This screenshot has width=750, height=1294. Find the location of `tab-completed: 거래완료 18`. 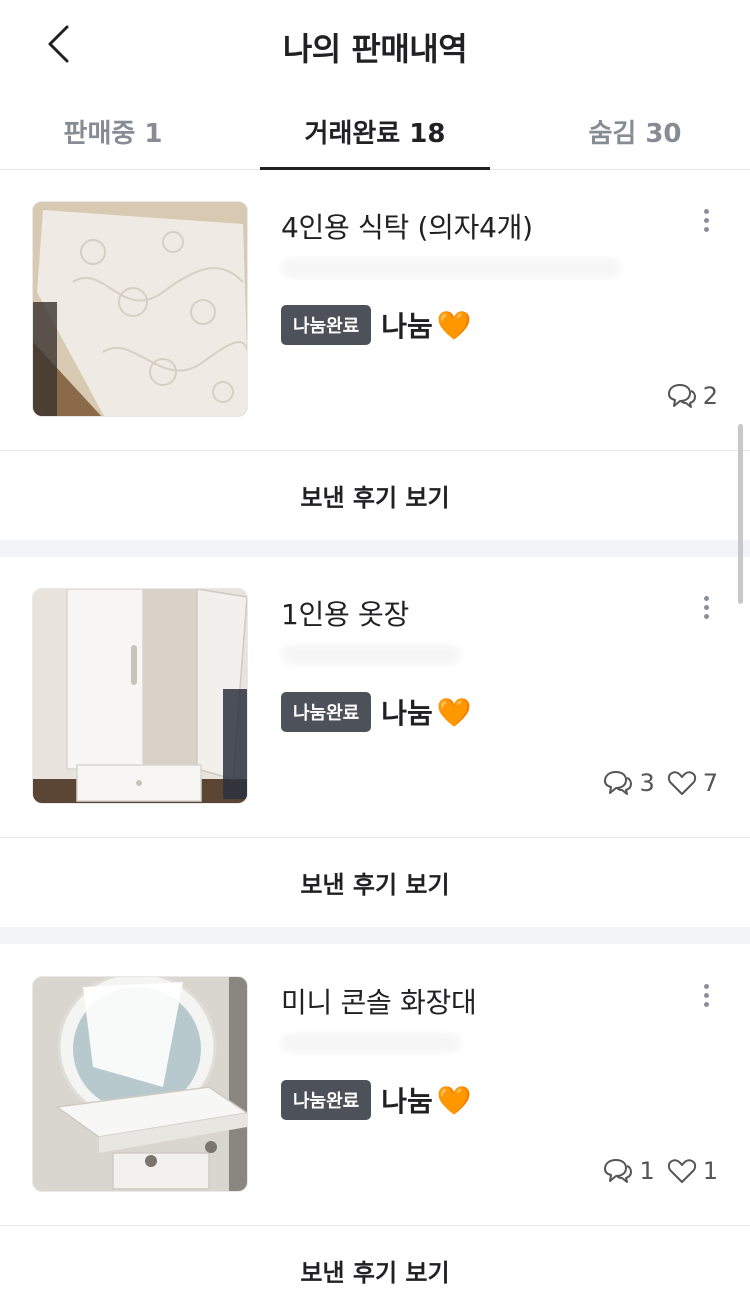

tab-completed: 거래완료 18 is located at coordinates (375, 131).